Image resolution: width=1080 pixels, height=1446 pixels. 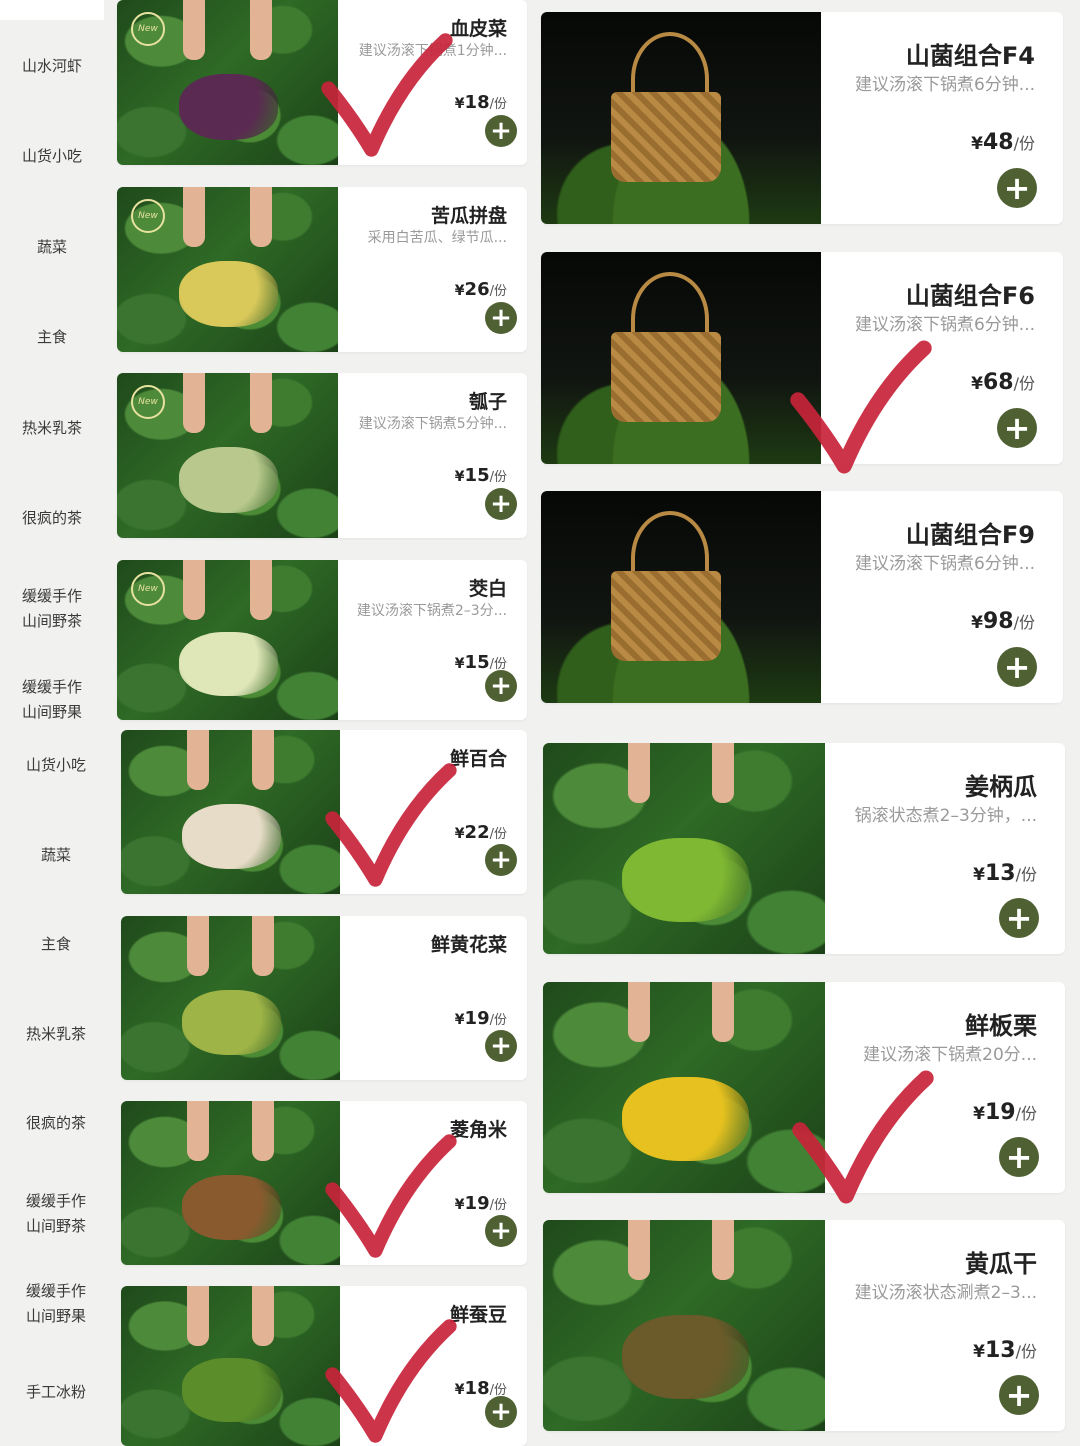 I want to click on right-product-card-2: 山菌组合F9 建议汤滚下锅煮6分钟... ¥98/份 +, so click(x=802, y=597).